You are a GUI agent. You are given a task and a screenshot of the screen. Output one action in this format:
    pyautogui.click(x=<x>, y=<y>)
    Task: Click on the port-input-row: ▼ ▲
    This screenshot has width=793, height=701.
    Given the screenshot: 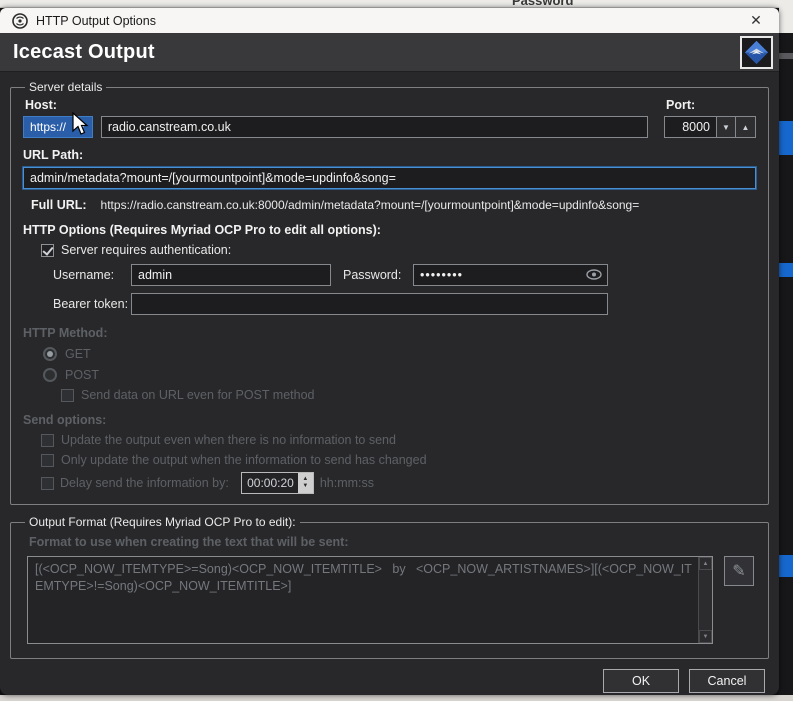 What is the action you would take?
    pyautogui.click(x=710, y=127)
    